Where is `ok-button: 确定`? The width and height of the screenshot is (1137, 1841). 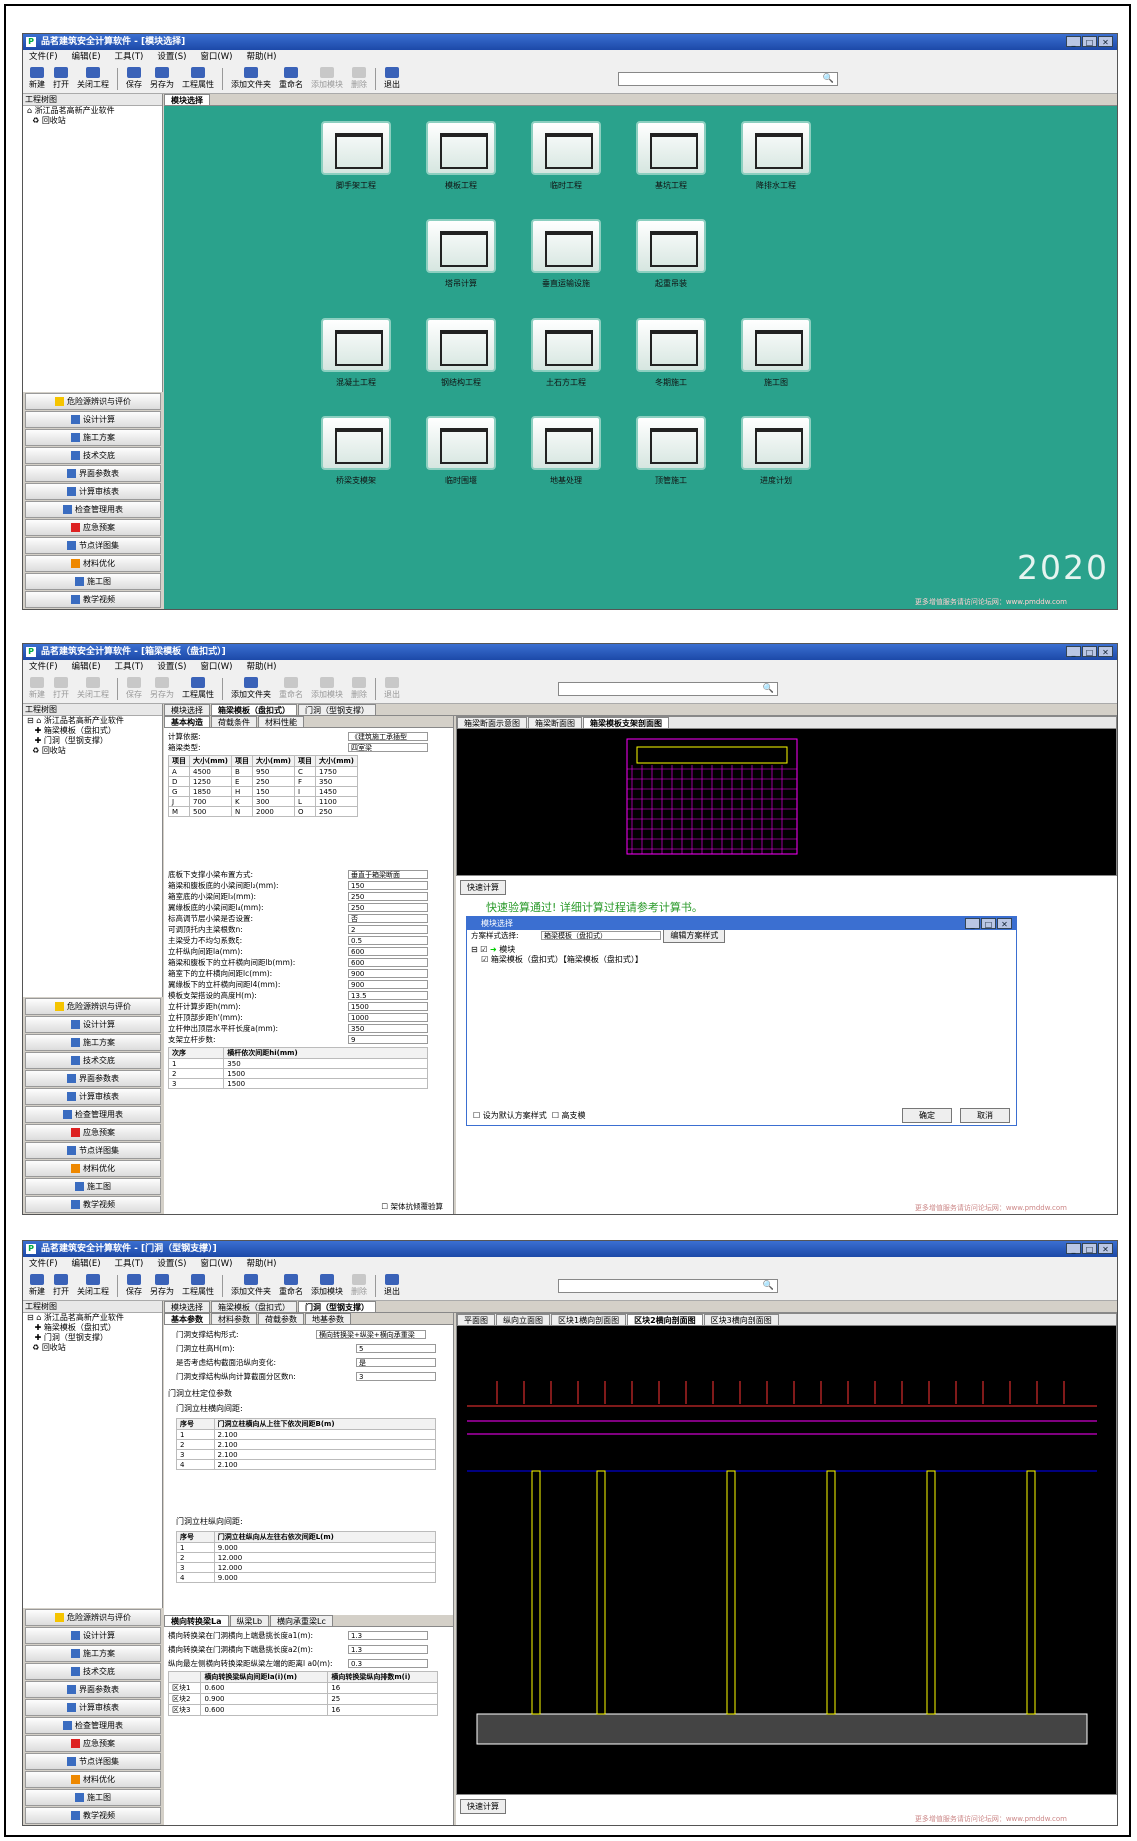
ok-button: 确定 is located at coordinates (927, 1115).